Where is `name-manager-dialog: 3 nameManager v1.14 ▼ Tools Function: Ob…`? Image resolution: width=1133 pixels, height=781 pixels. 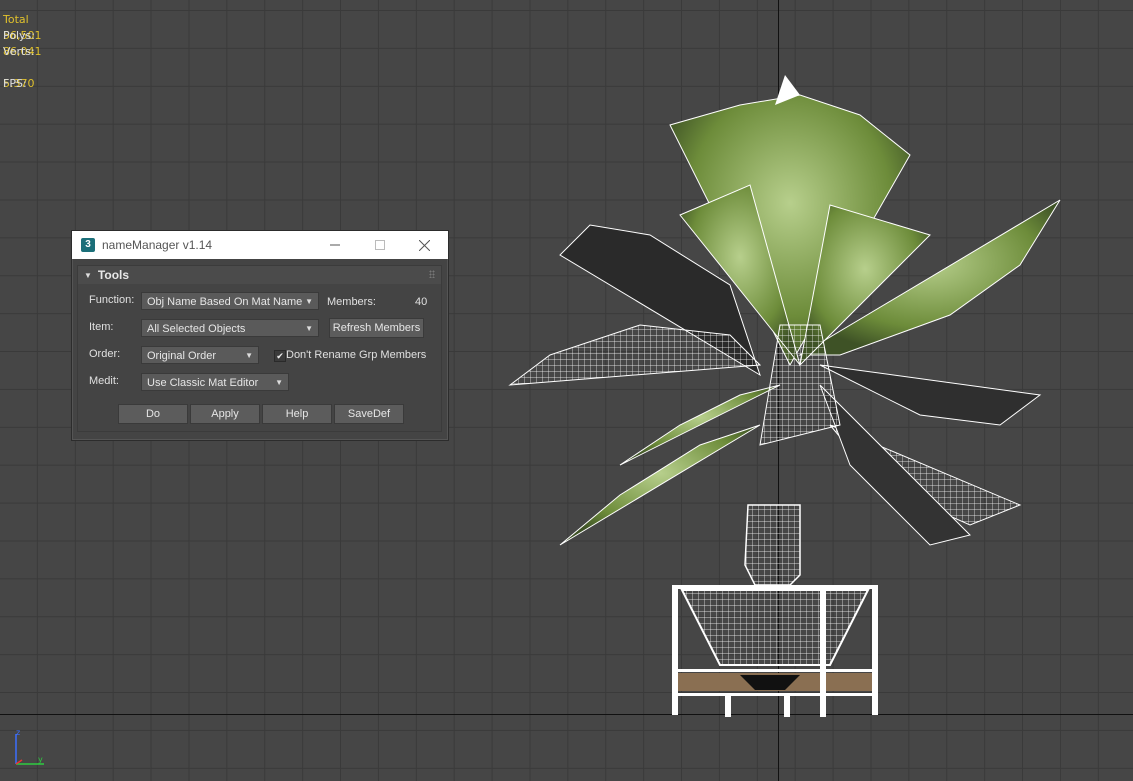 name-manager-dialog: 3 nameManager v1.14 ▼ Tools Function: Ob… is located at coordinates (260, 335).